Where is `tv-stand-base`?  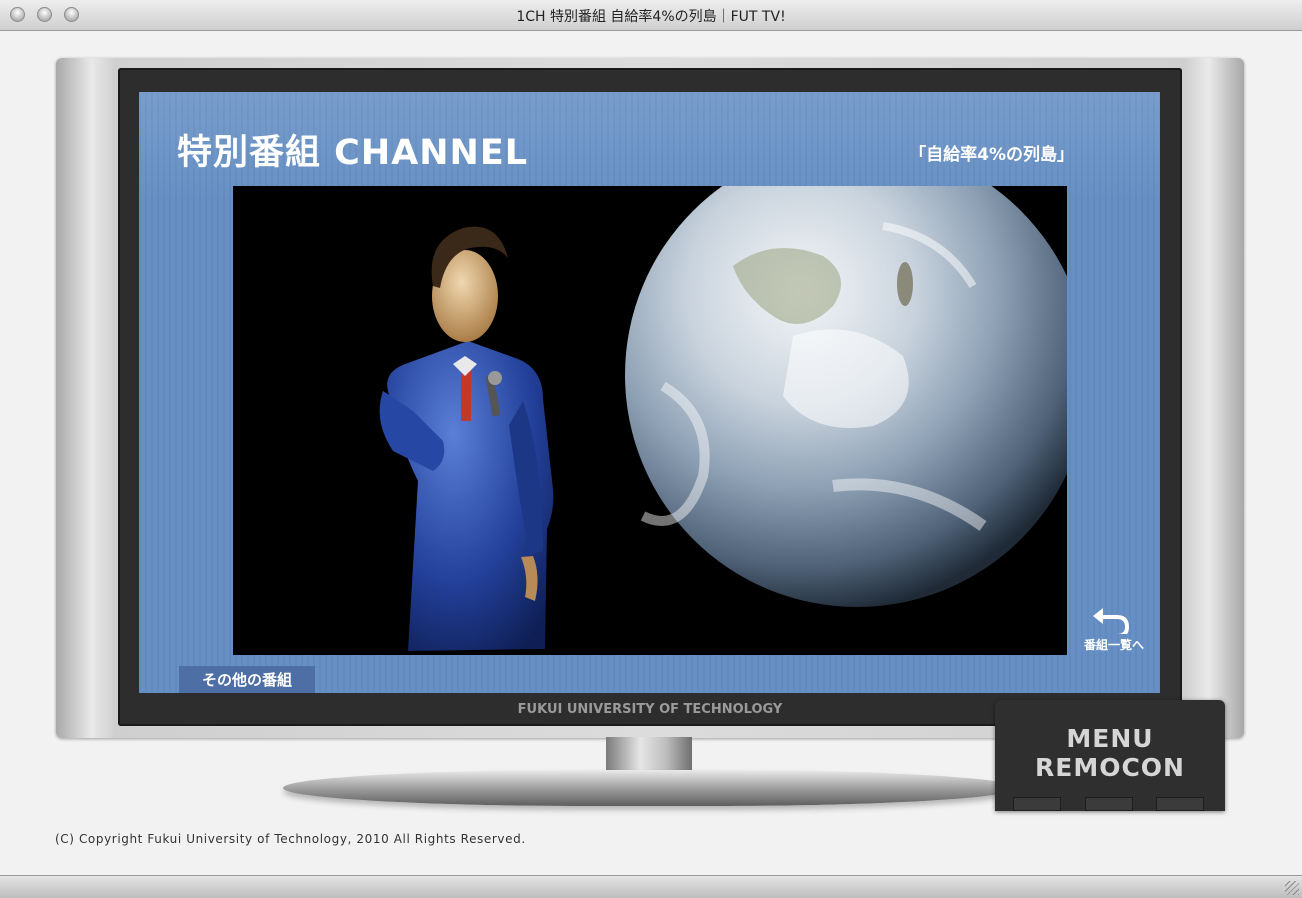 tv-stand-base is located at coordinates (650, 788).